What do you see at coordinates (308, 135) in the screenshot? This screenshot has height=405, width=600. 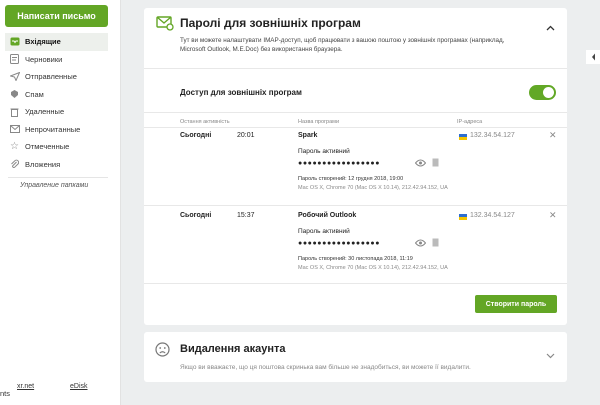 I see `entry-name: Spark` at bounding box center [308, 135].